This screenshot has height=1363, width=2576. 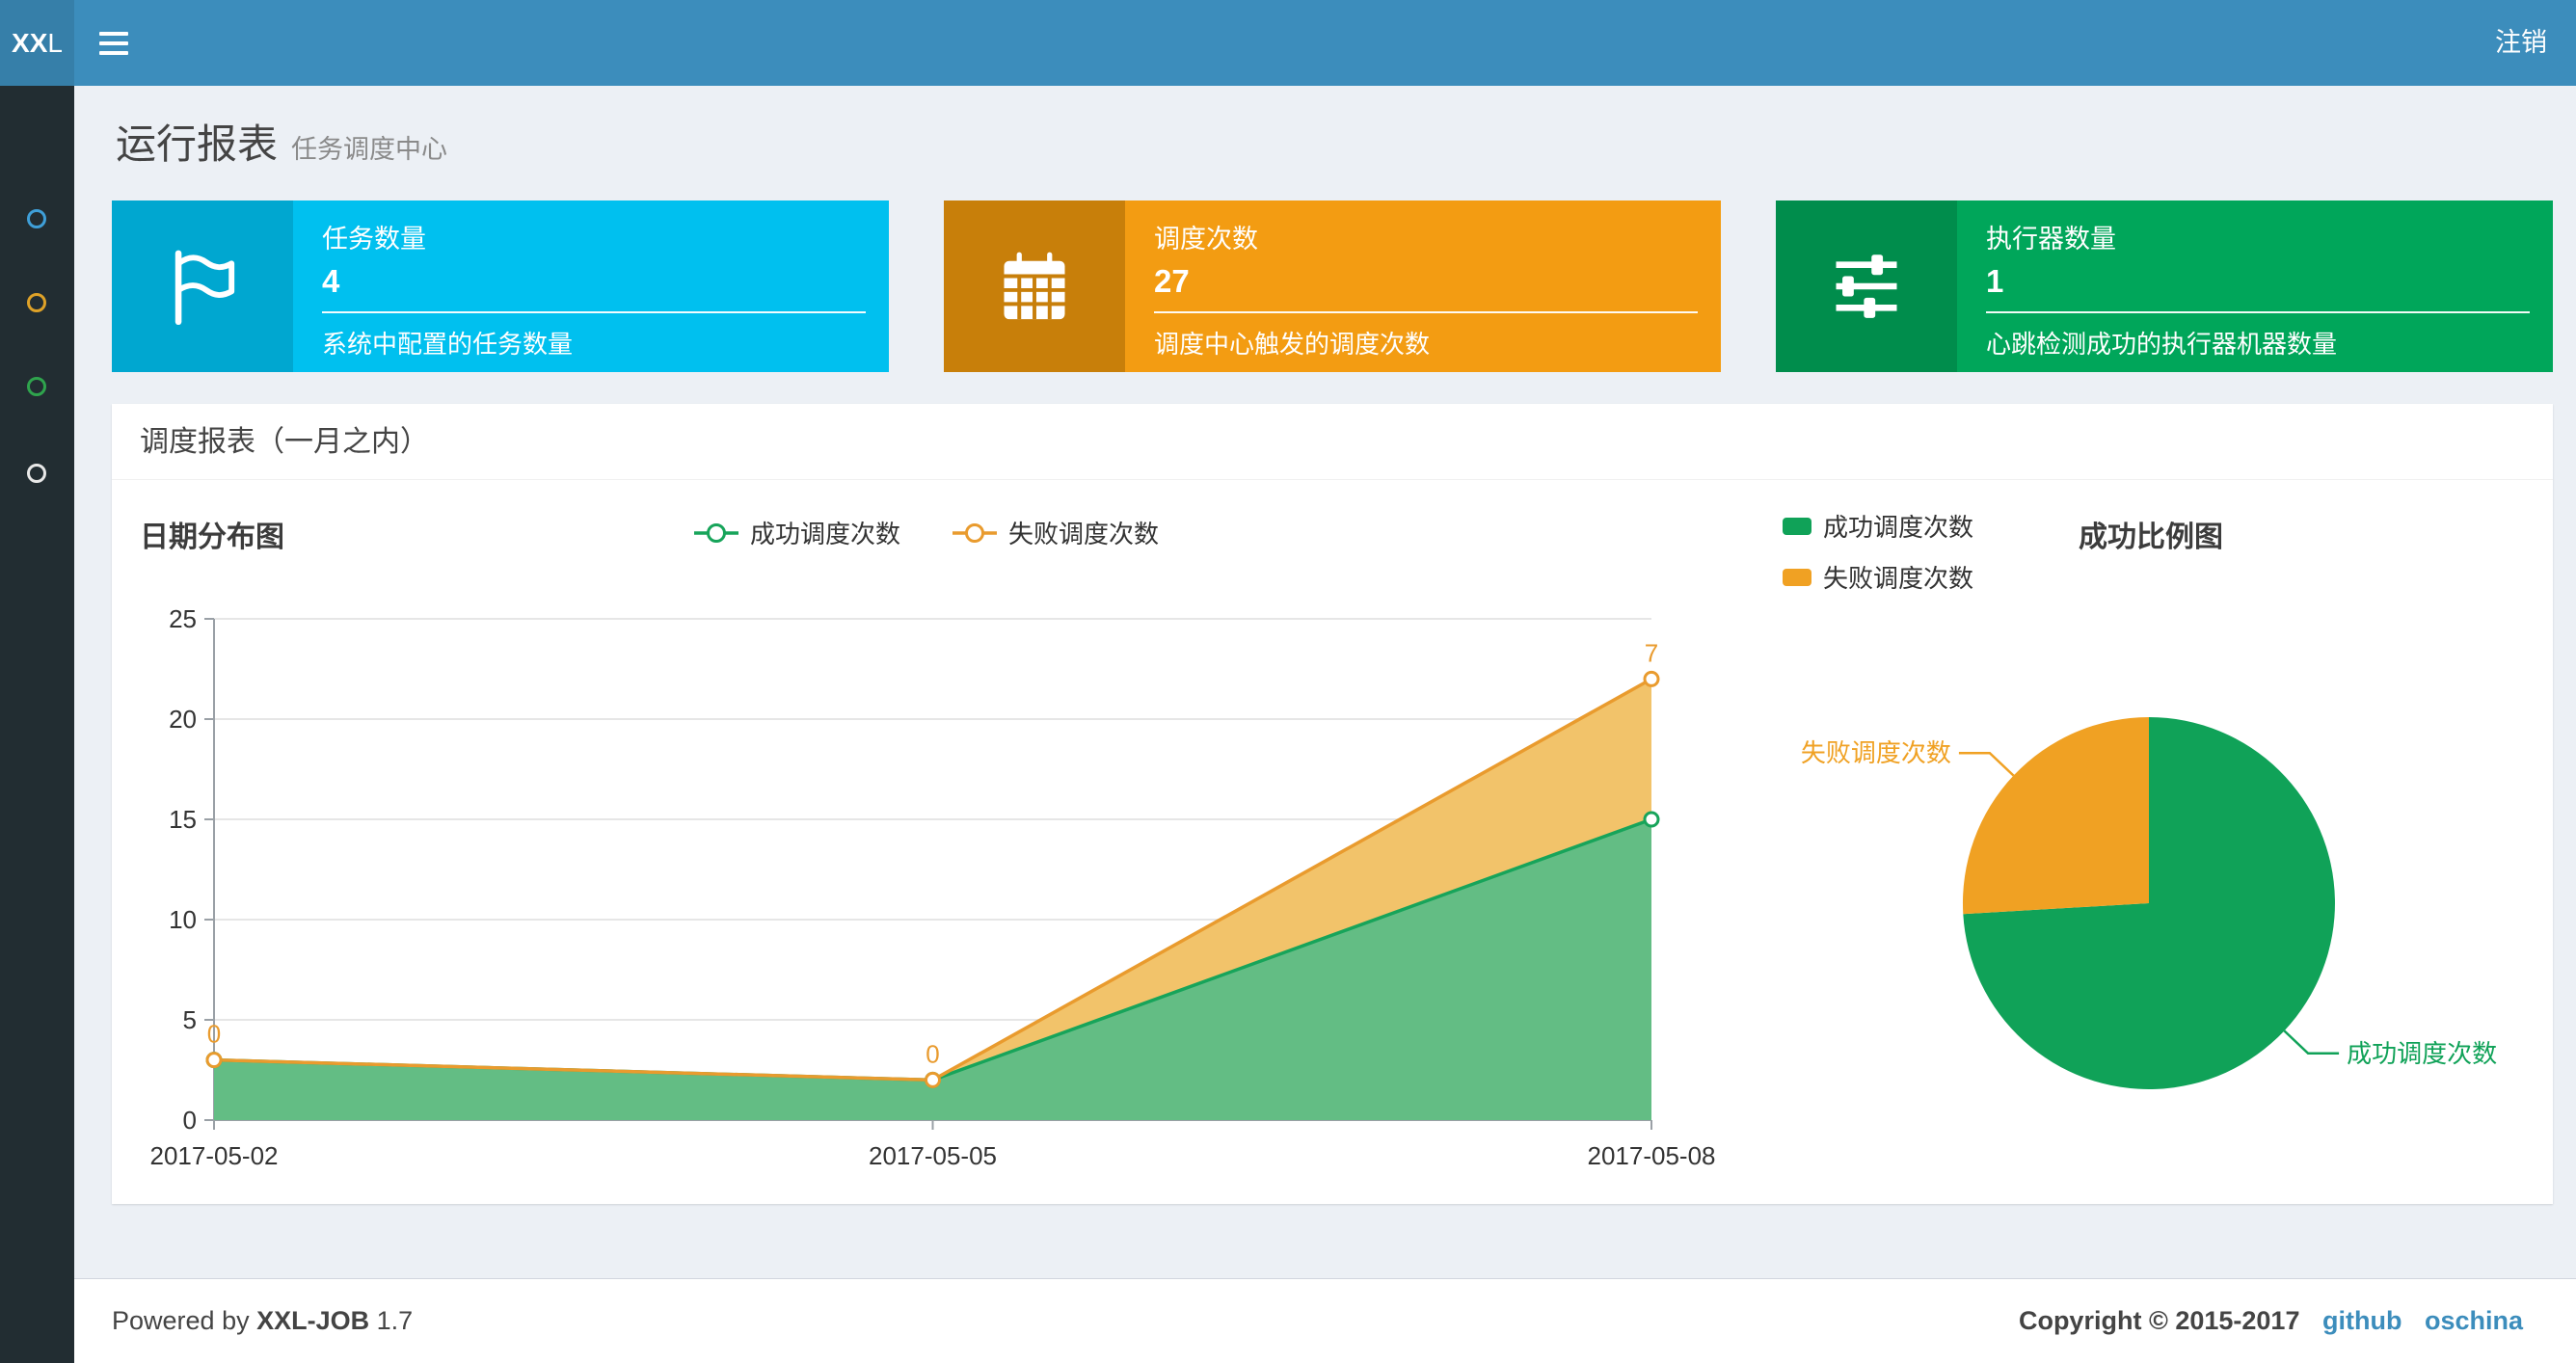 What do you see at coordinates (1423, 286) in the screenshot?
I see `info-box-body: 调度次数 27 调度中心触发的调度次数` at bounding box center [1423, 286].